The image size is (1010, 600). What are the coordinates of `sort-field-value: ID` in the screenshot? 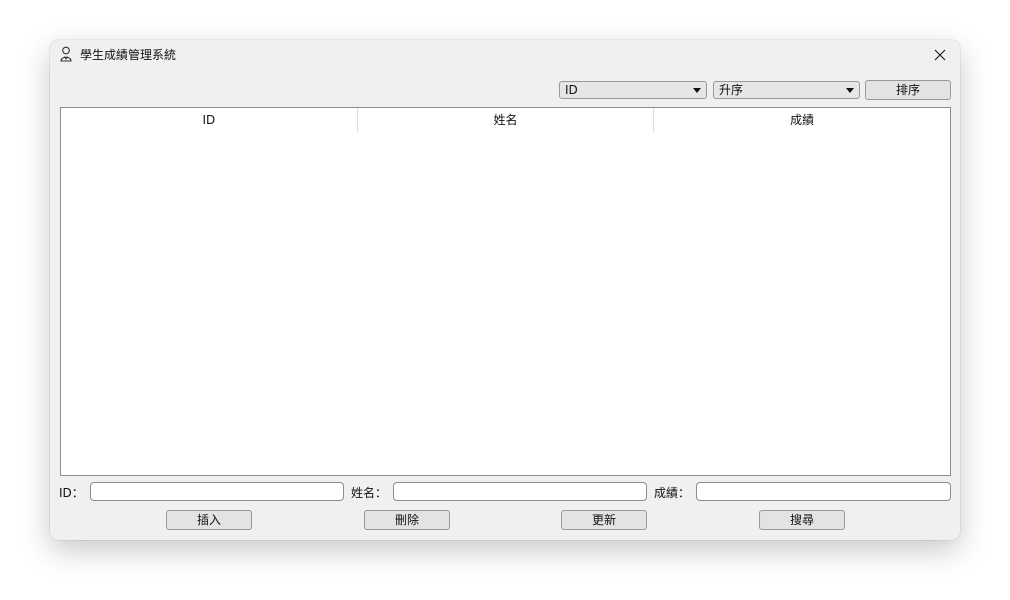 It's located at (571, 90).